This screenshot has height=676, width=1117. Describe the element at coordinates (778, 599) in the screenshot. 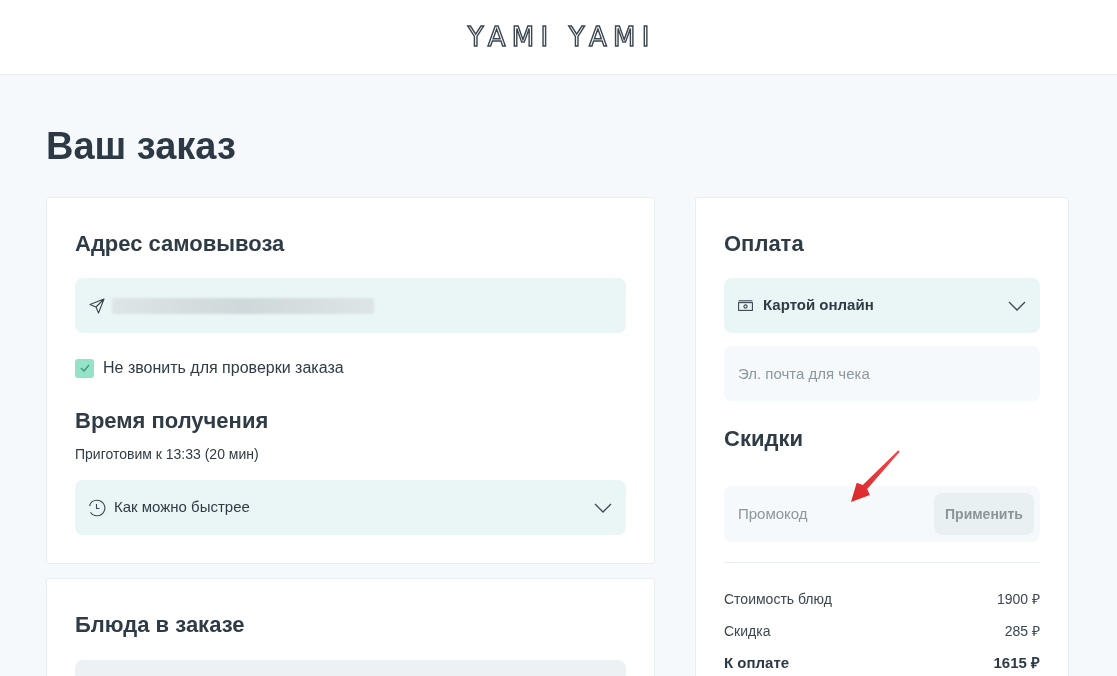

I see `summary-label: Стоимость блюд` at that location.